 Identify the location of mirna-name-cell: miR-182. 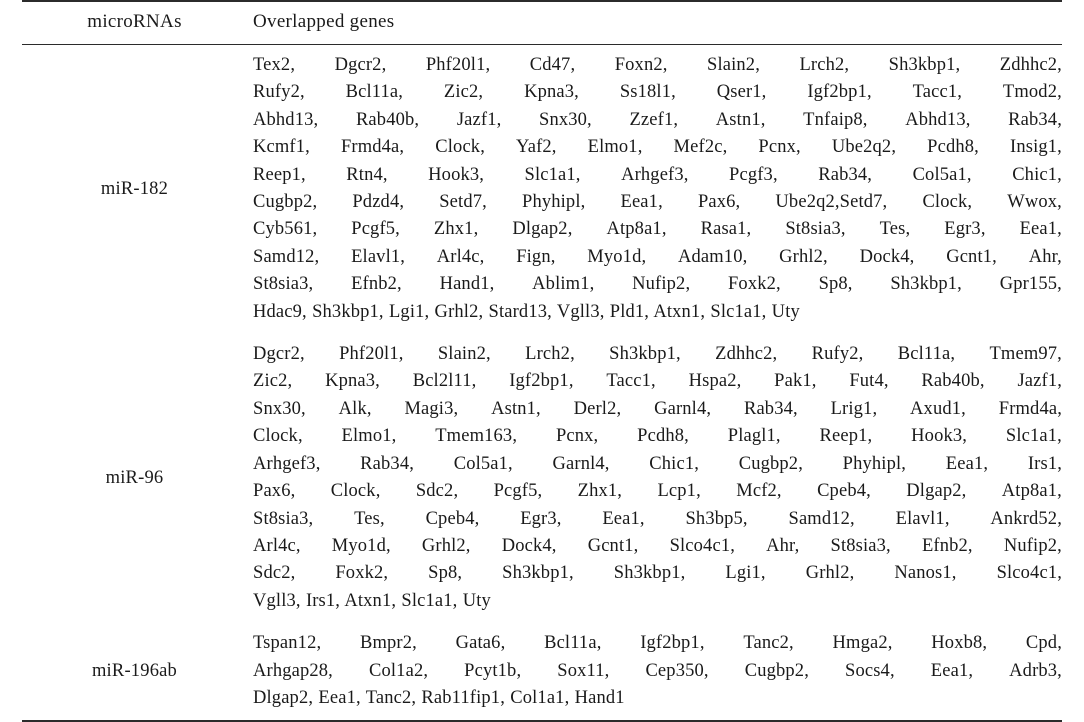
(134, 188).